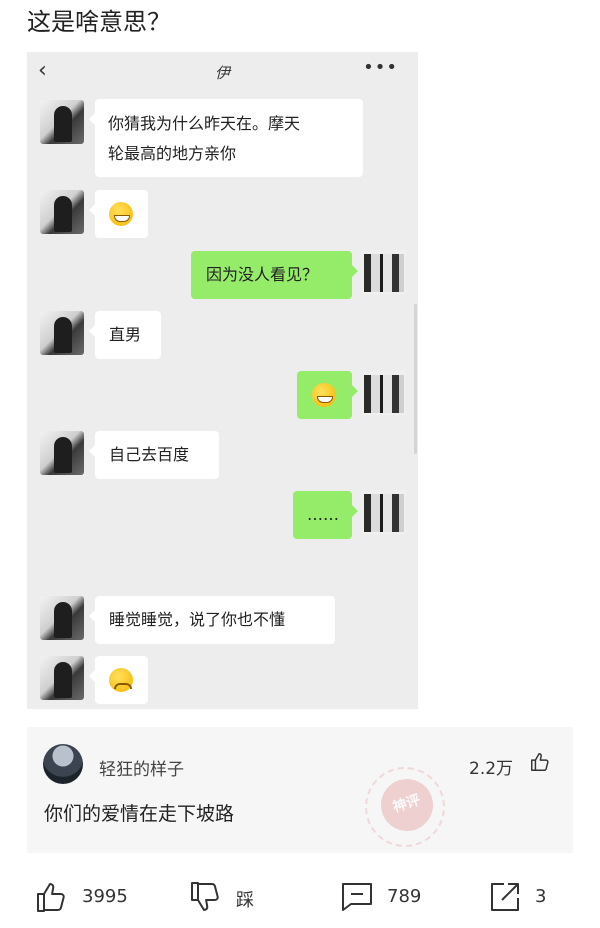 The image size is (600, 928). Describe the element at coordinates (121, 214) in the screenshot. I see `grinning-emoji-icon` at that location.